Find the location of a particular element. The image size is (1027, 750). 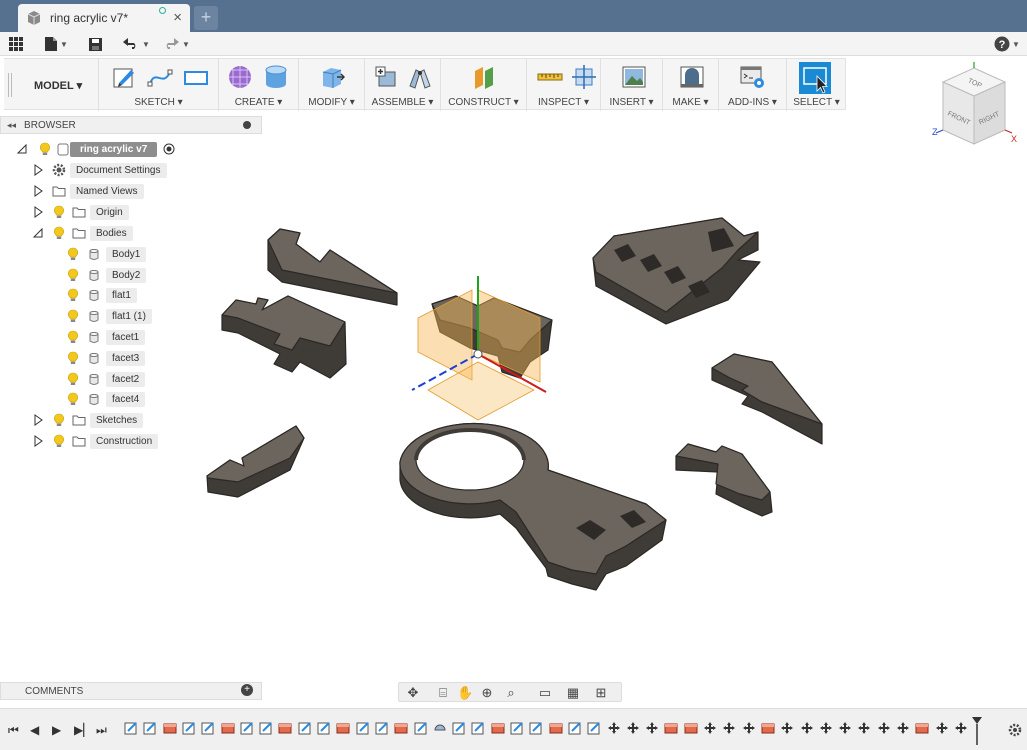

rectangle-icon is located at coordinates (196, 77).